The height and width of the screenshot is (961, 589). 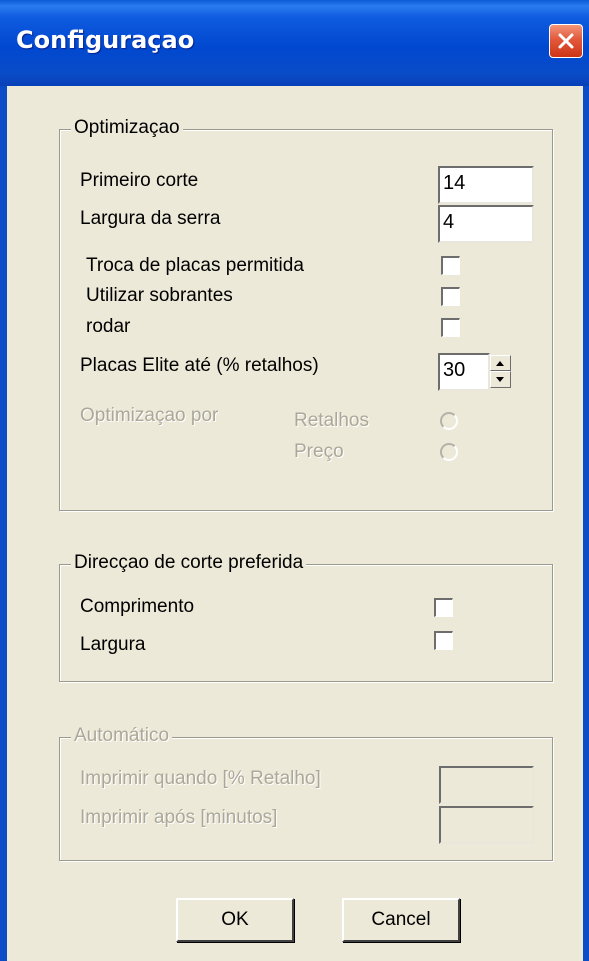 What do you see at coordinates (486, 185) in the screenshot?
I see `primeiro-corte-input: 14` at bounding box center [486, 185].